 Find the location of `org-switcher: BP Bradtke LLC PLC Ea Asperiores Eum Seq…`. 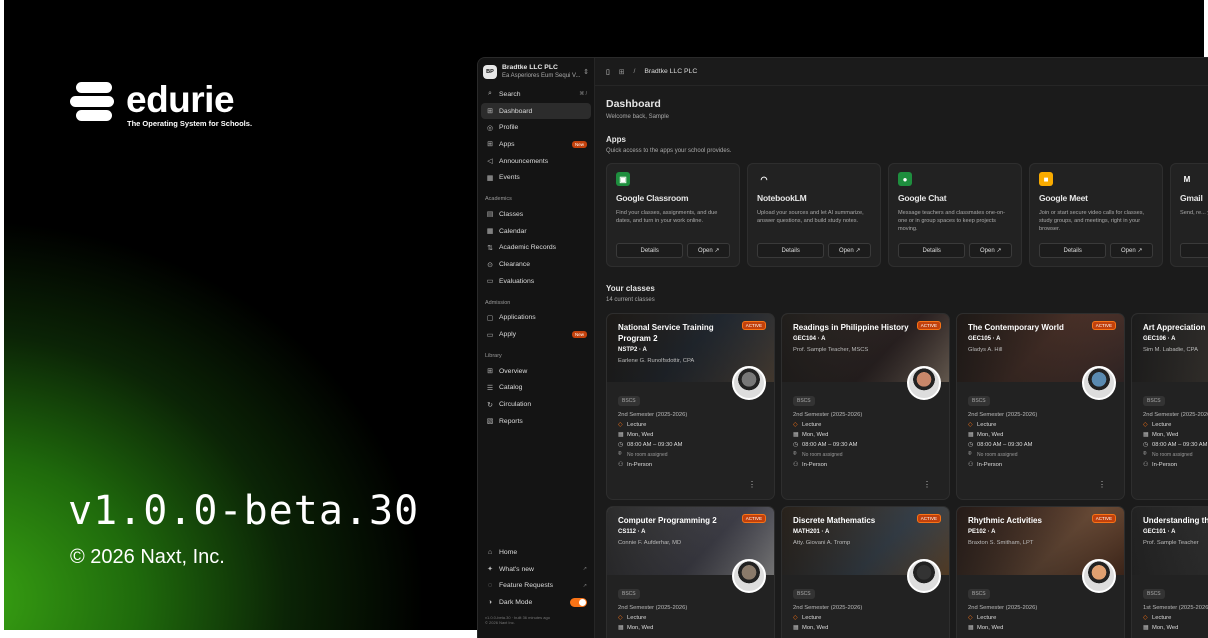

org-switcher: BP Bradtke LLC PLC Ea Asperiores Eum Seq… is located at coordinates (536, 72).